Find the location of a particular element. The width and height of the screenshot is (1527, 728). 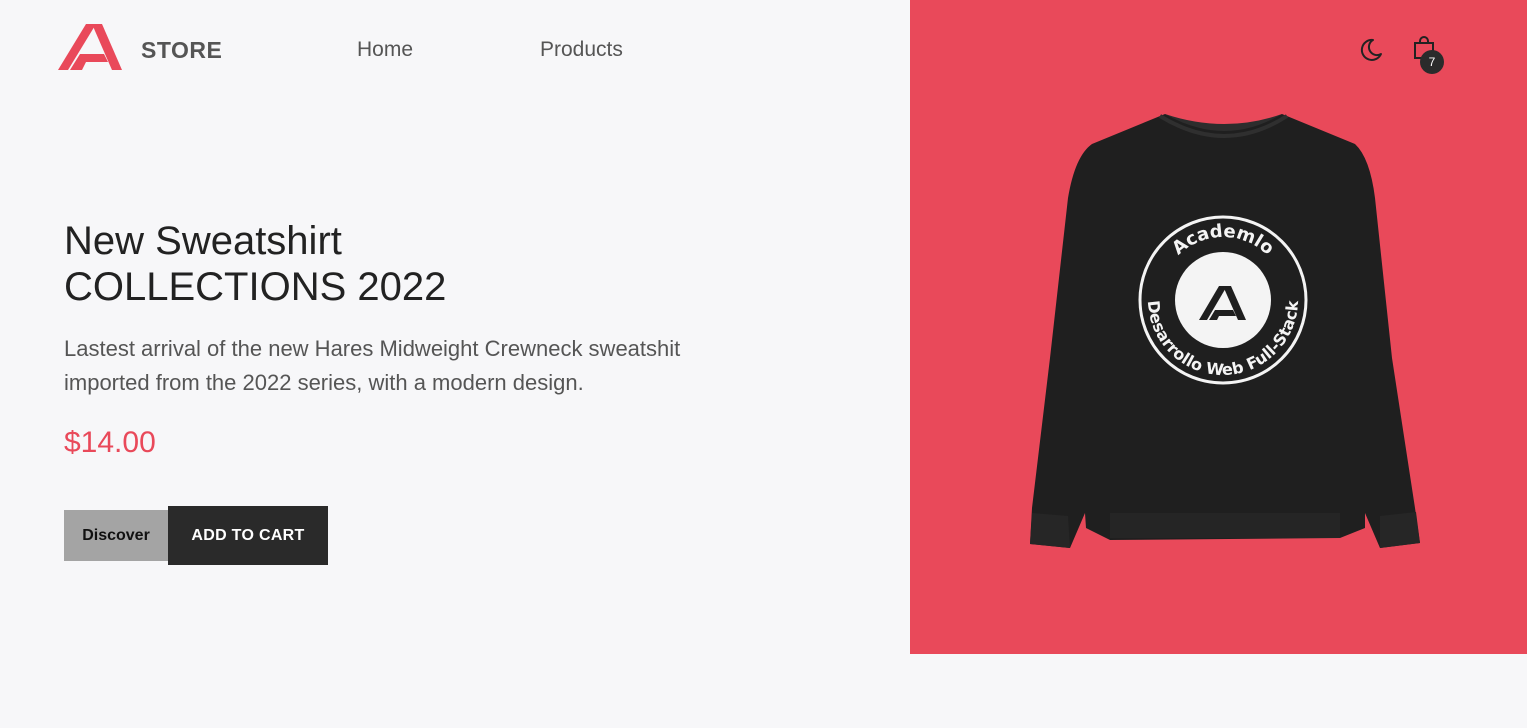

site-header: STORE Home Products 7 is located at coordinates (763, 52).